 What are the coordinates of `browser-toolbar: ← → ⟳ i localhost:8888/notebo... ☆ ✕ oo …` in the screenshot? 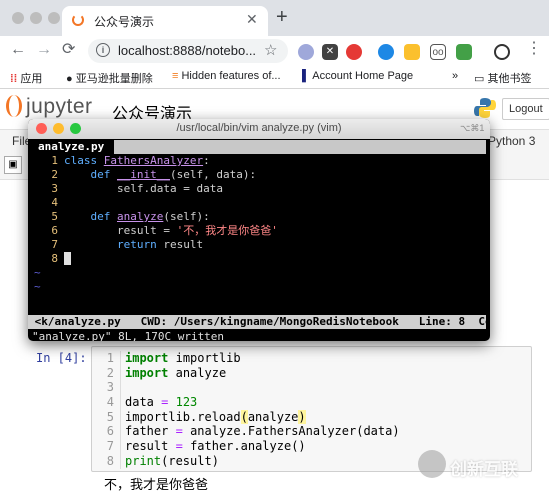 It's located at (274, 51).